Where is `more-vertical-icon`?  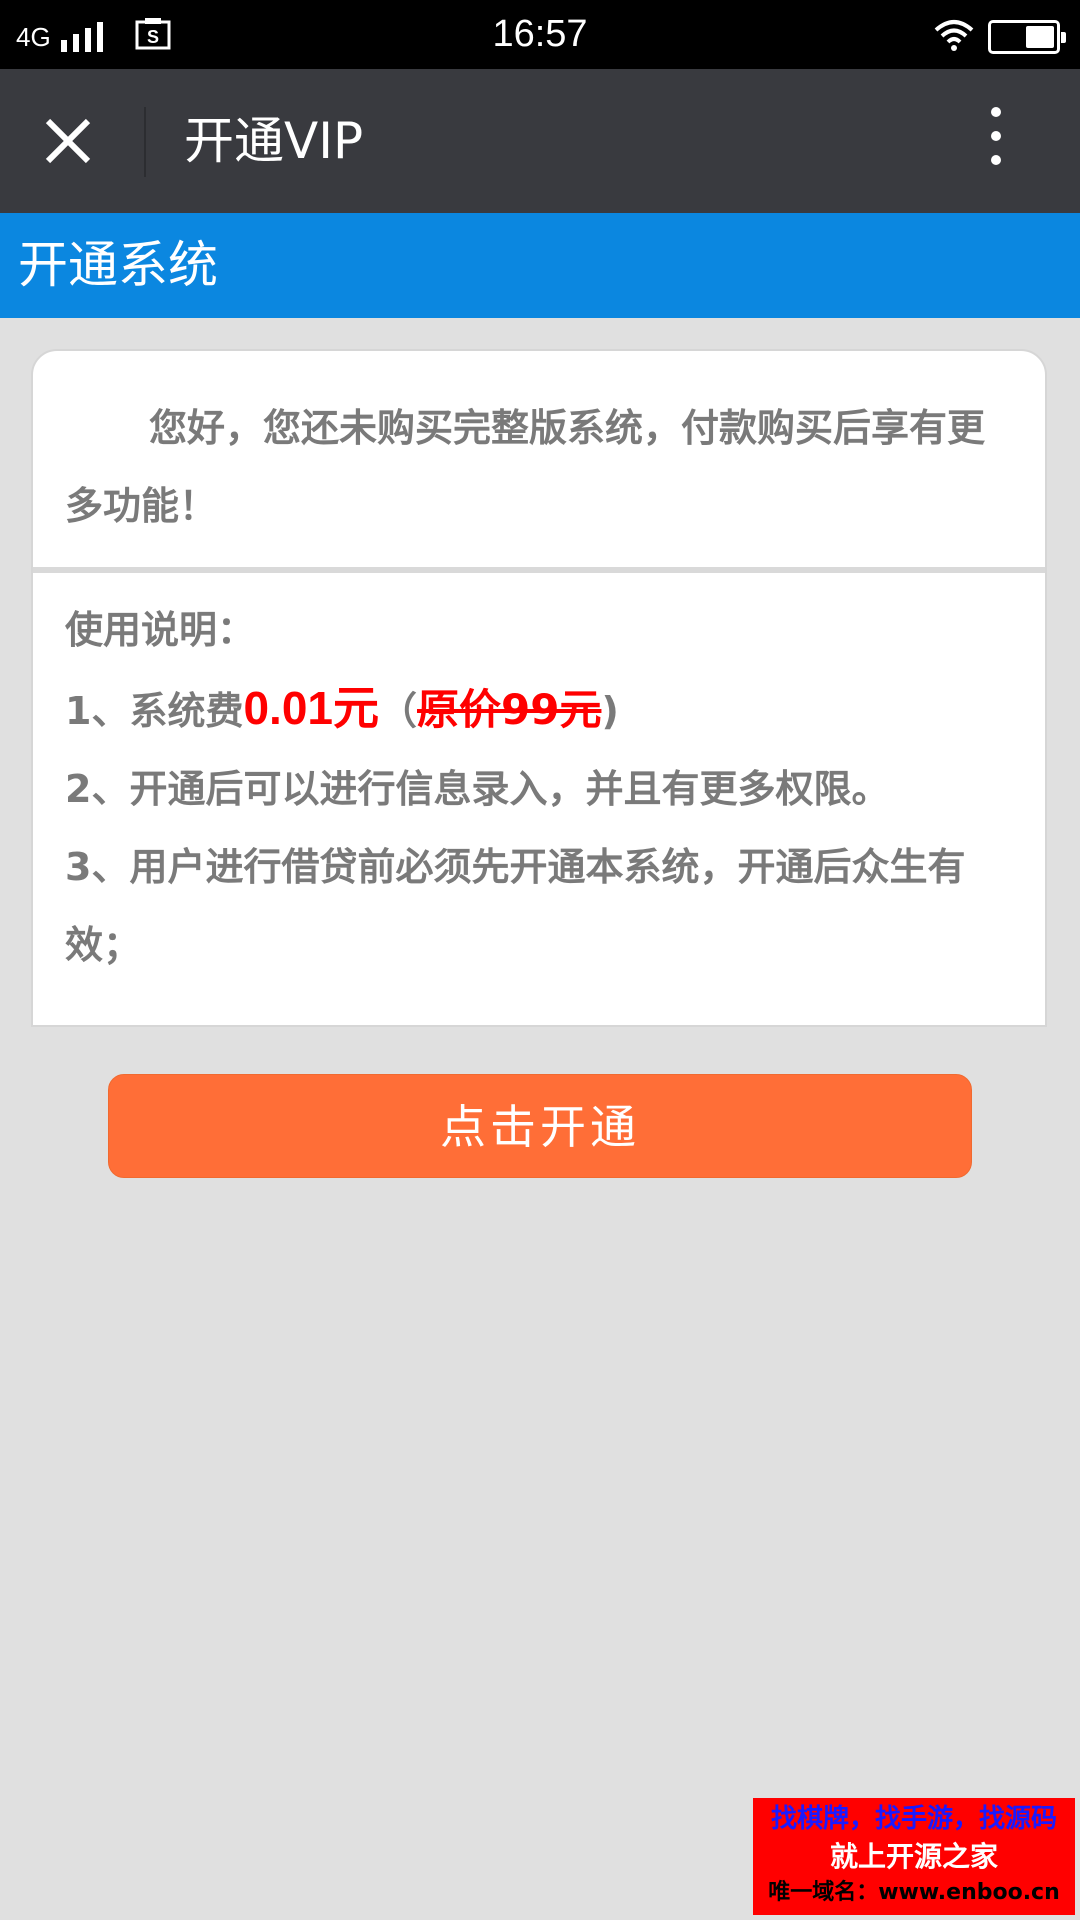
more-vertical-icon is located at coordinates (996, 142).